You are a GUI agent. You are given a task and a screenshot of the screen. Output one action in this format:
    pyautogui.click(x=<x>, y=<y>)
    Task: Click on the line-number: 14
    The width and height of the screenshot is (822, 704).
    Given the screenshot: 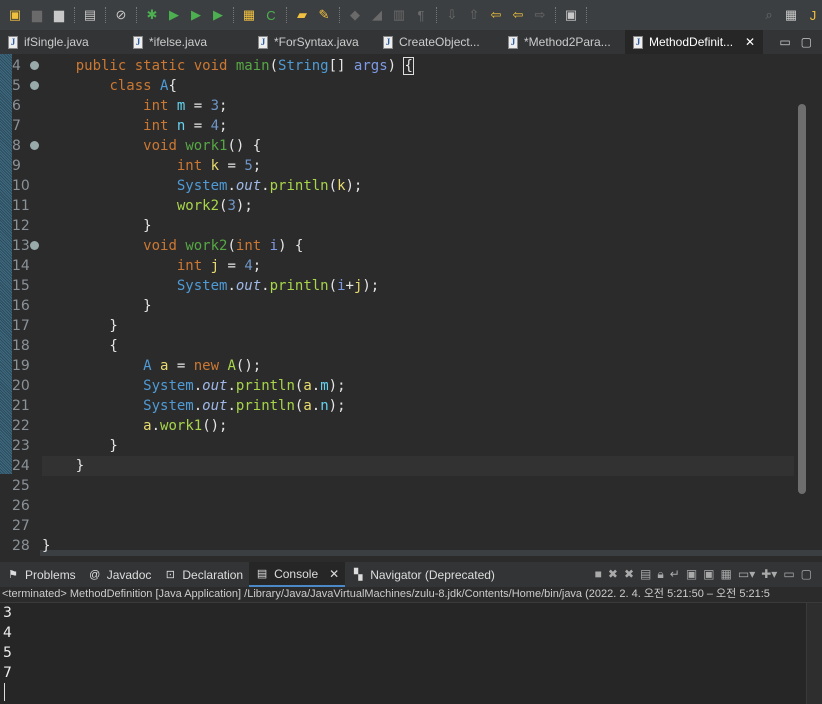 What is the action you would take?
    pyautogui.click(x=21, y=266)
    